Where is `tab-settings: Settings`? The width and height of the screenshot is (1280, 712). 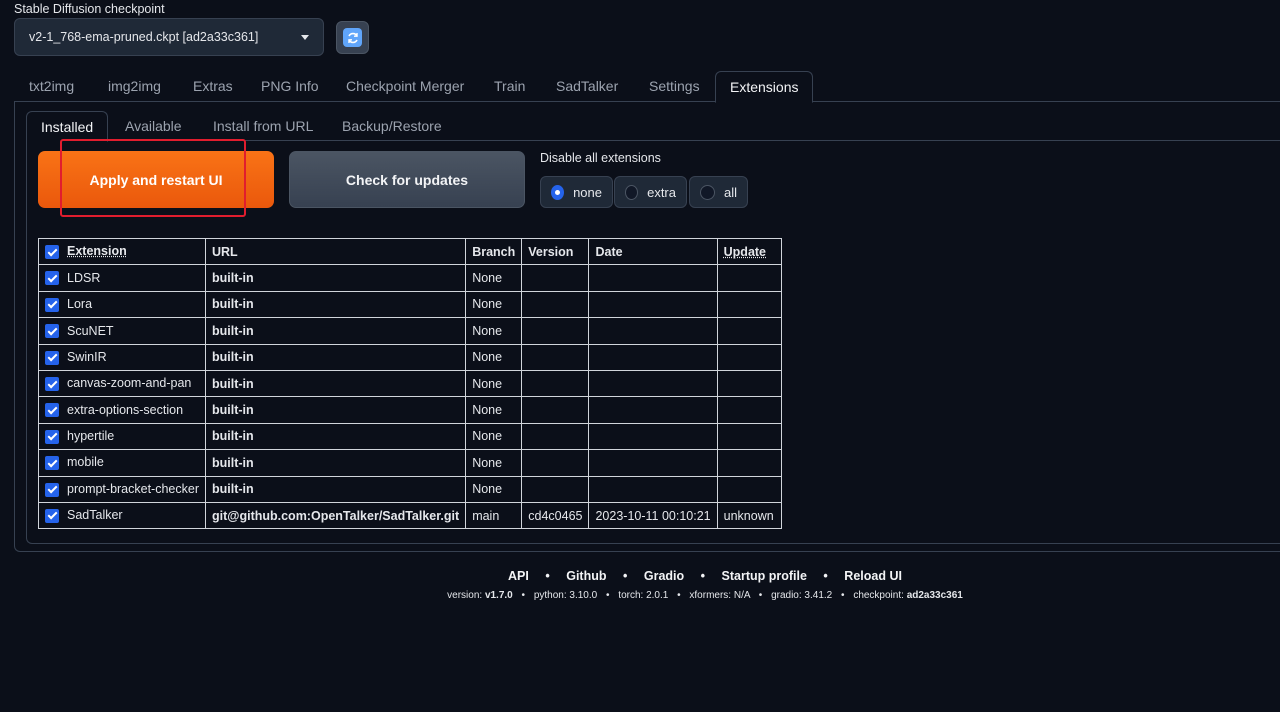
tab-settings: Settings is located at coordinates (674, 86).